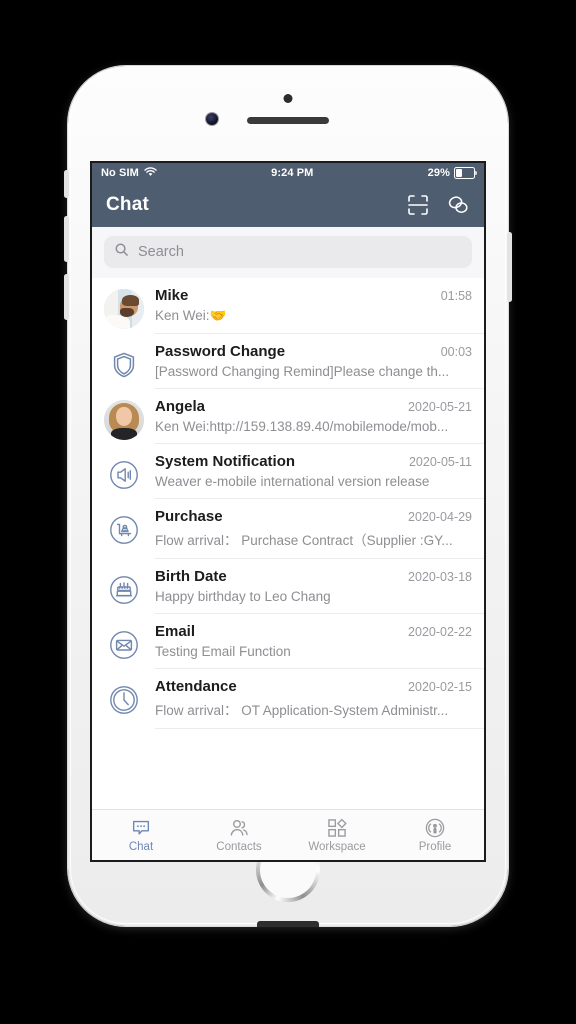  Describe the element at coordinates (288, 205) in the screenshot. I see `nav-bar: Chat` at that location.